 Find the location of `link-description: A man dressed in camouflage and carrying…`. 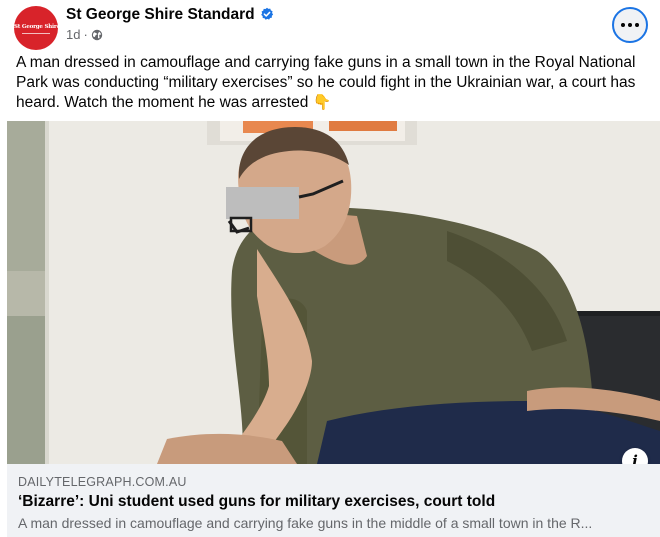

link-description: A man dressed in camouflage and carrying… is located at coordinates (305, 523).